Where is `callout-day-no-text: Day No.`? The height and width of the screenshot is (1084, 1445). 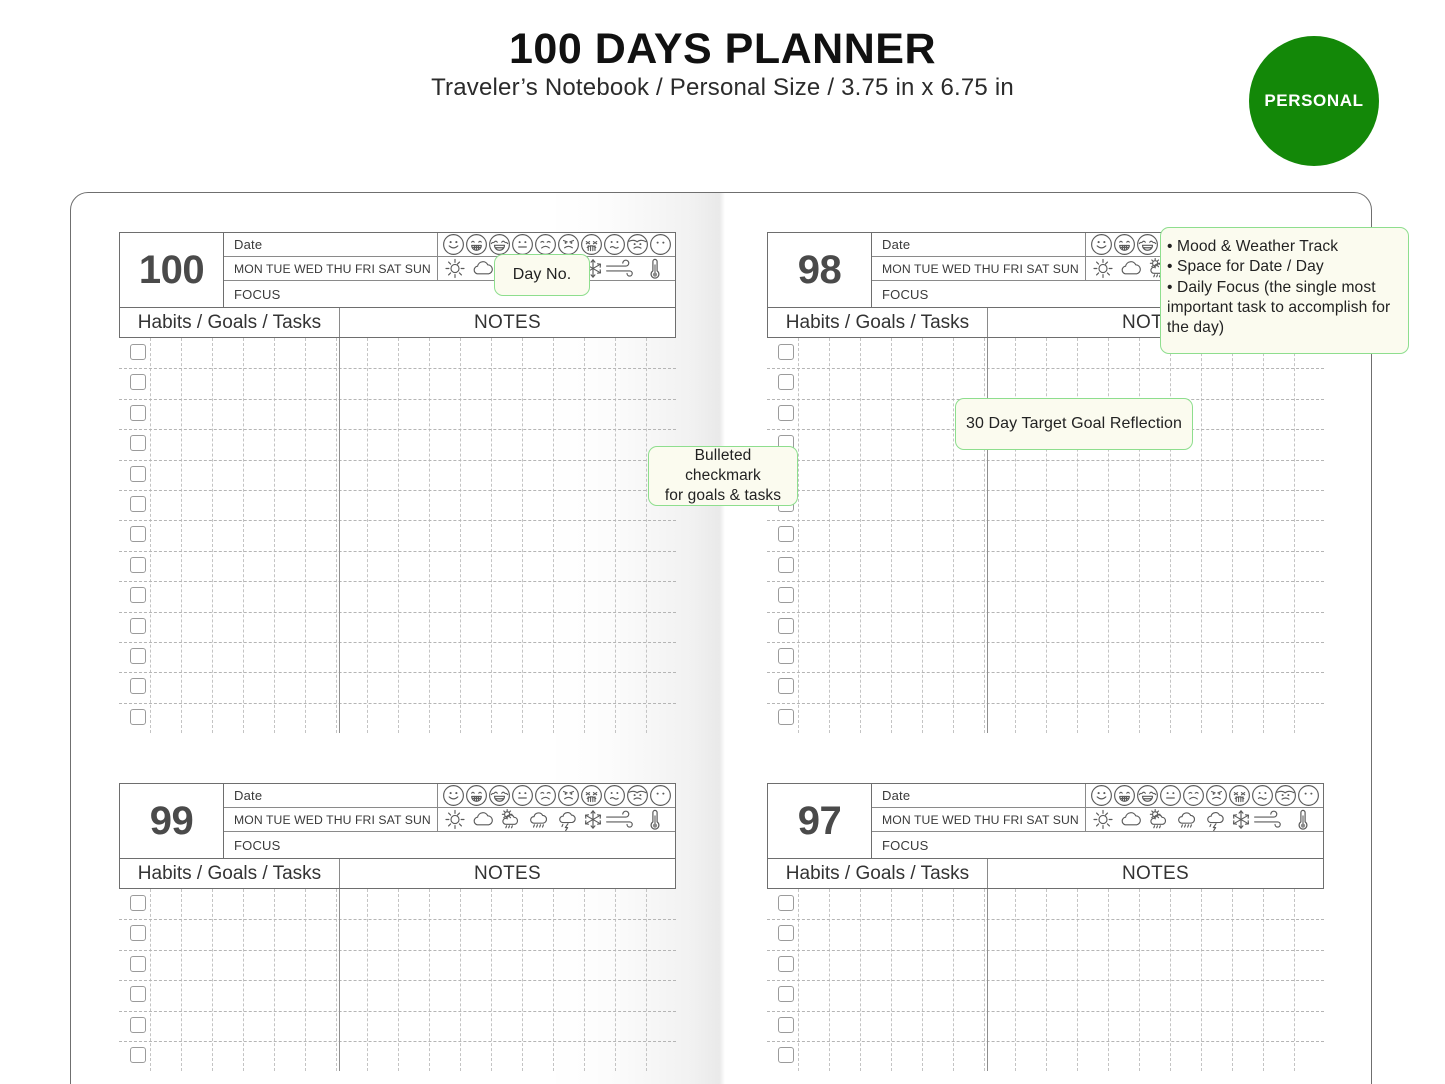 callout-day-no-text: Day No. is located at coordinates (542, 274).